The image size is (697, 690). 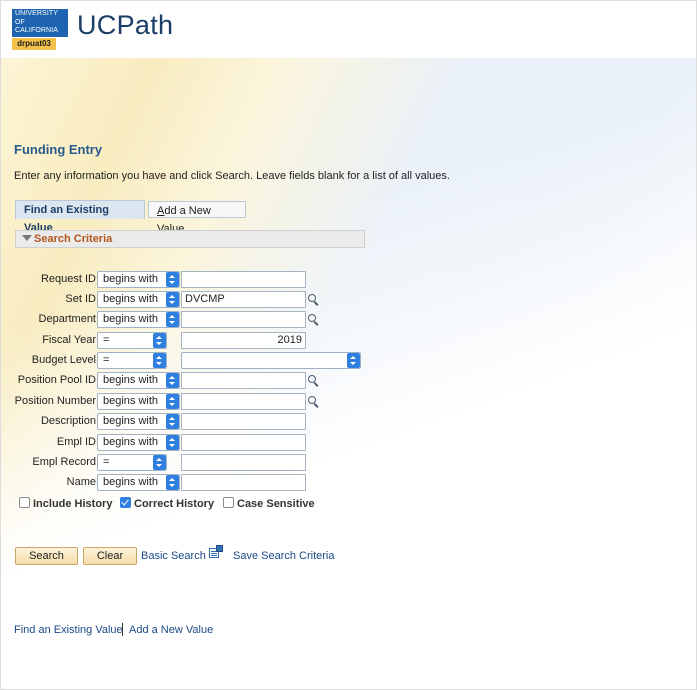 I want to click on field-label: Position Number, so click(x=55, y=401).